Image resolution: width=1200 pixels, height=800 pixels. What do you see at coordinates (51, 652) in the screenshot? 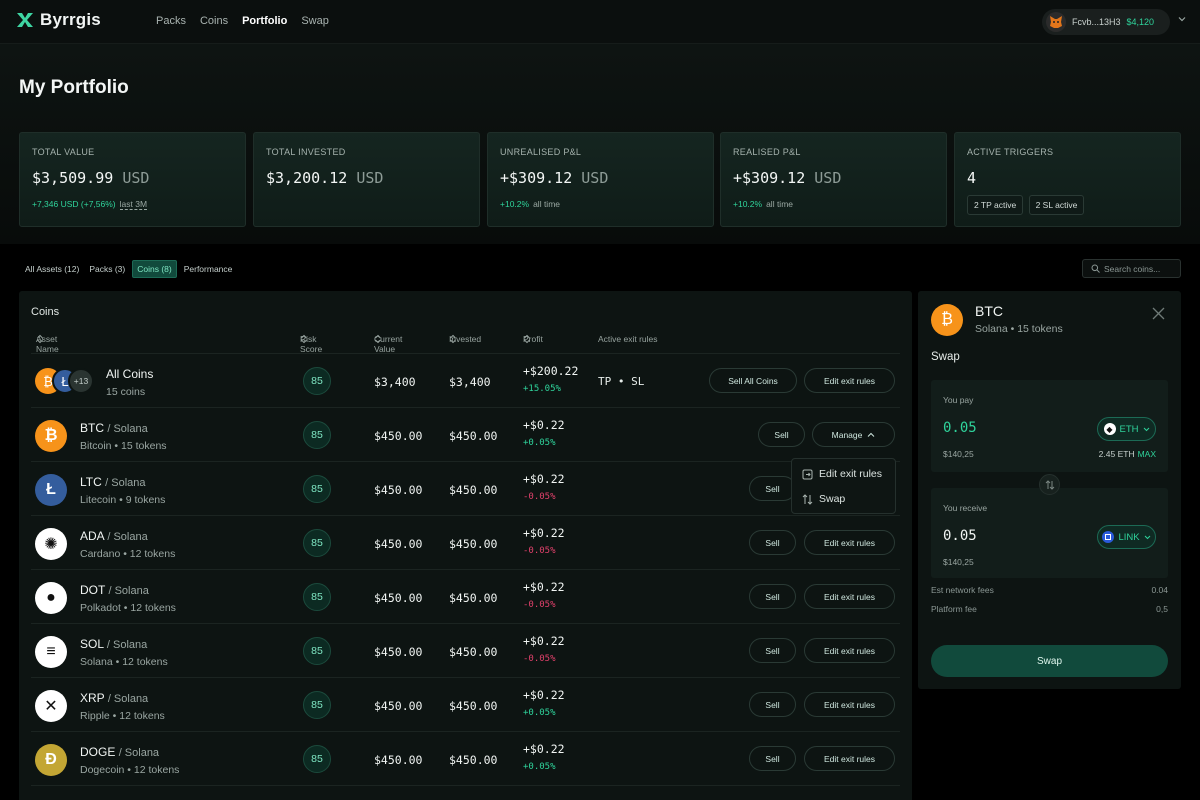
I see `sol-coin-icon: ≡` at bounding box center [51, 652].